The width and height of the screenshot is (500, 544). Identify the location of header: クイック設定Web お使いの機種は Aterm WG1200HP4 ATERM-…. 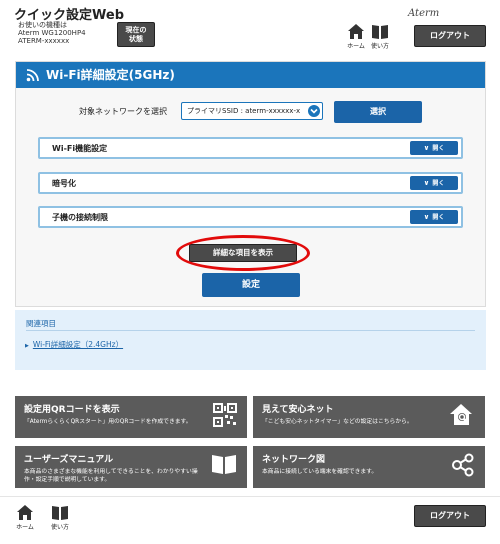
(250, 28).